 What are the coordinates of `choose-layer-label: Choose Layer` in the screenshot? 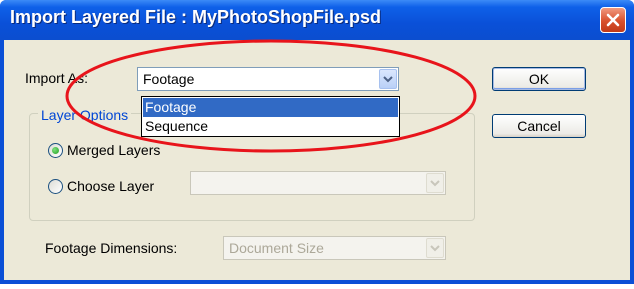 It's located at (110, 186).